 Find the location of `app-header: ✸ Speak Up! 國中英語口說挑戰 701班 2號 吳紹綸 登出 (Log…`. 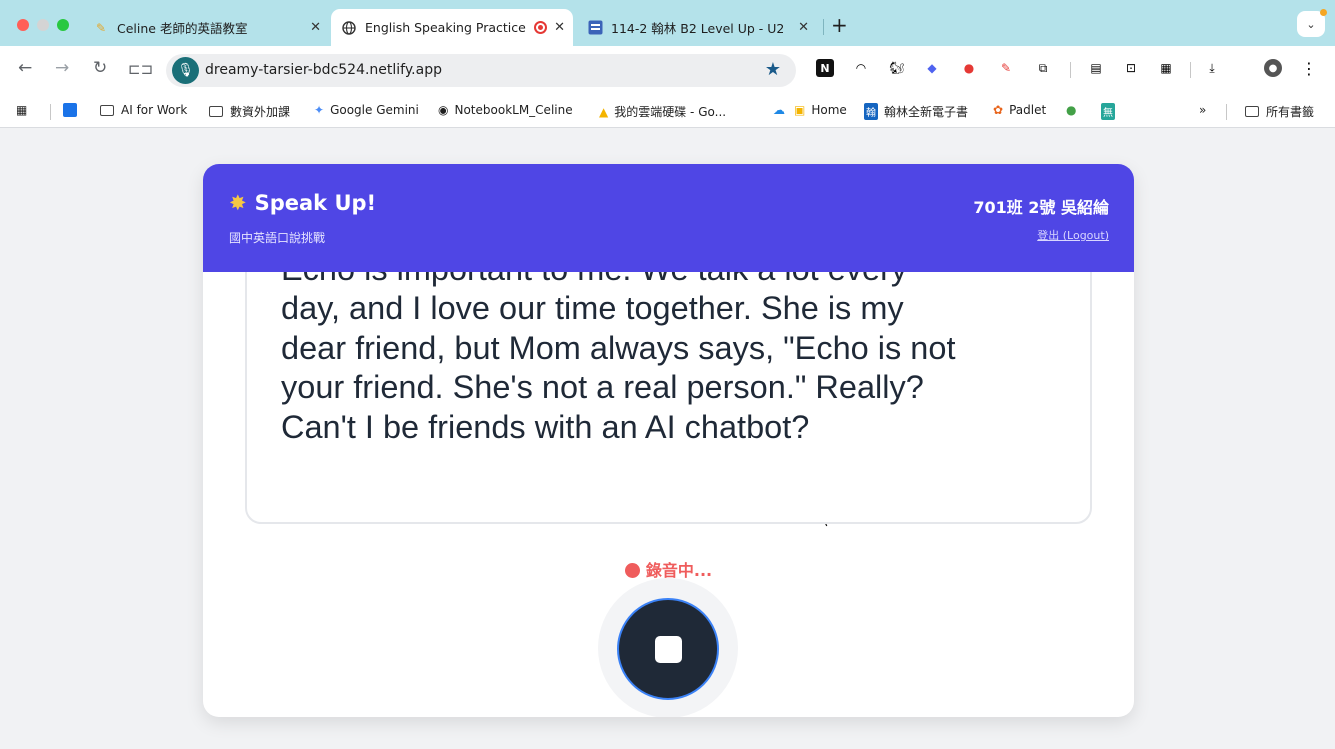

app-header: ✸ Speak Up! 國中英語口說挑戰 701班 2號 吳紹綸 登出 (Log… is located at coordinates (668, 218).